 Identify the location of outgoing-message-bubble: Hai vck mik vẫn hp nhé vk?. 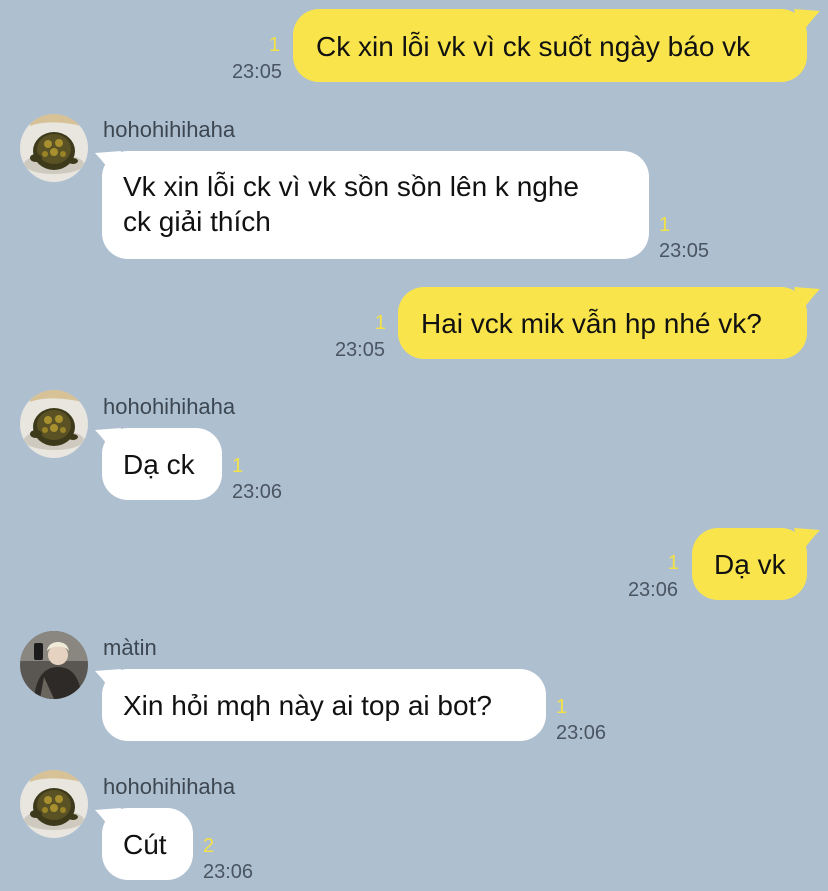
(602, 323).